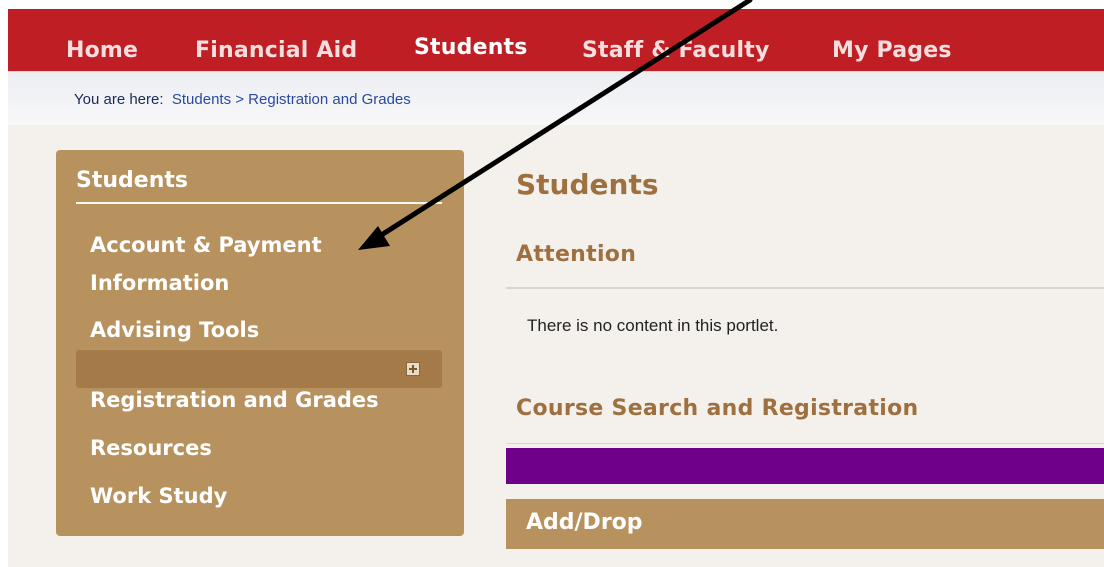  I want to click on add-drop-label: Add/Drop, so click(584, 522).